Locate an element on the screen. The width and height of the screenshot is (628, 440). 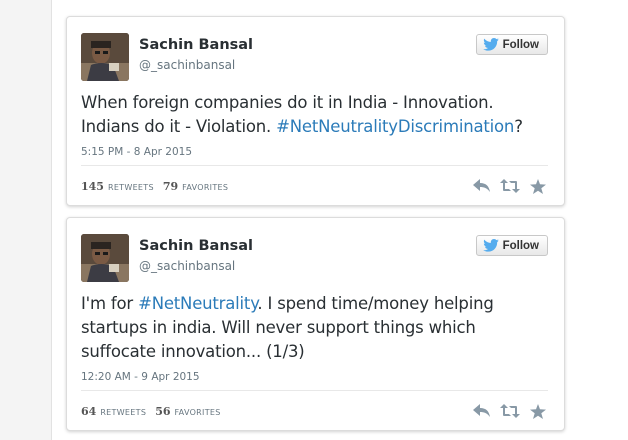
tweet-timestamp: 5:15 PM - 8 Apr 2015 is located at coordinates (136, 152).